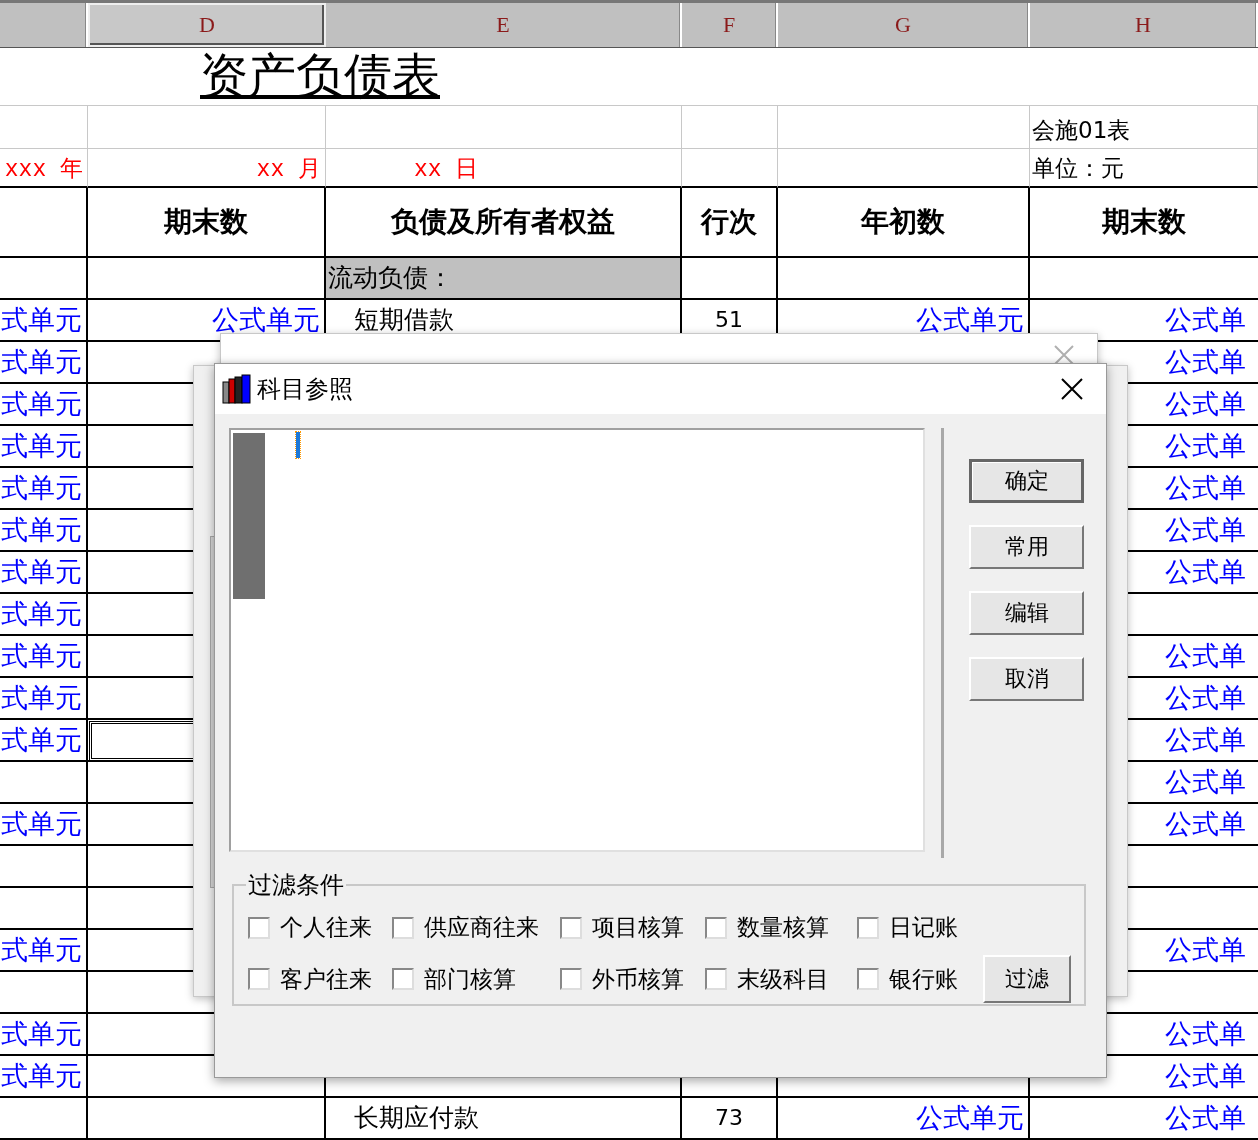 The height and width of the screenshot is (1140, 1258). I want to click on text-cursor, so click(298, 445).